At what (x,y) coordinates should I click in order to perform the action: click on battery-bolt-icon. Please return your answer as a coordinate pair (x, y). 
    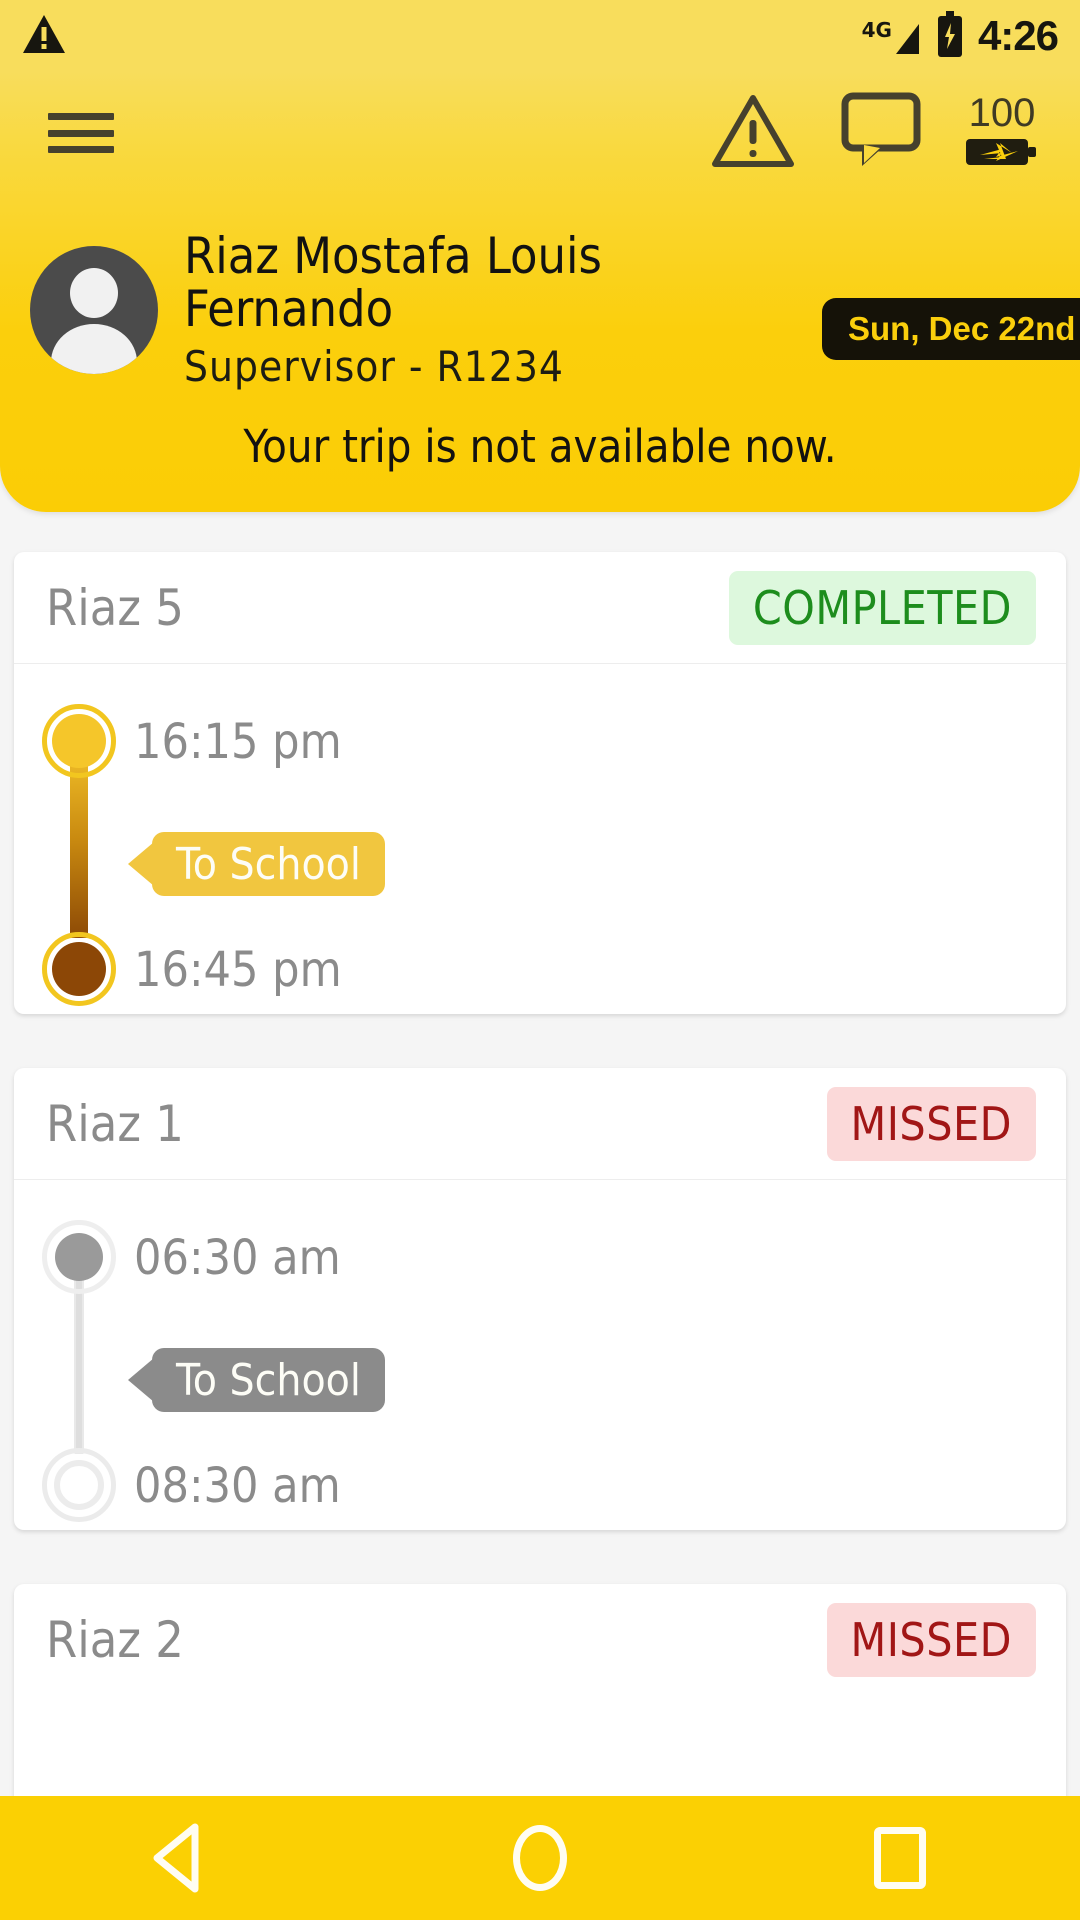
    Looking at the image, I should click on (1002, 154).